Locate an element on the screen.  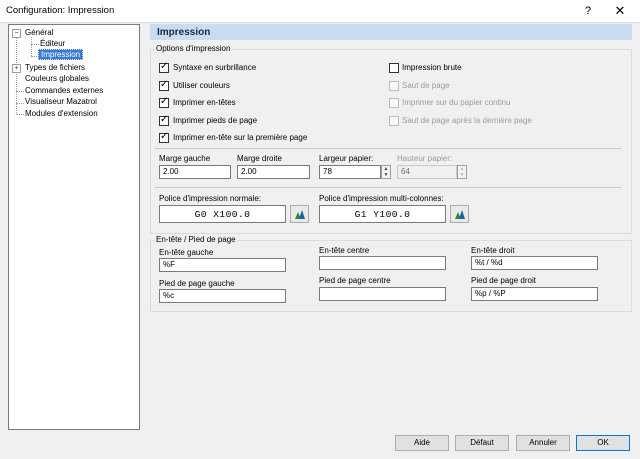
ok-button: OK is located at coordinates (603, 443).